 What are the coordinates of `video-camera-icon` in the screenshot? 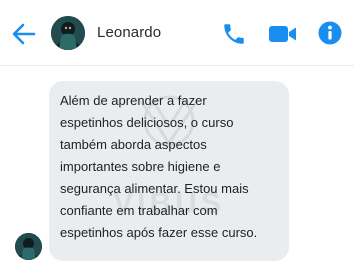 It's located at (282, 34).